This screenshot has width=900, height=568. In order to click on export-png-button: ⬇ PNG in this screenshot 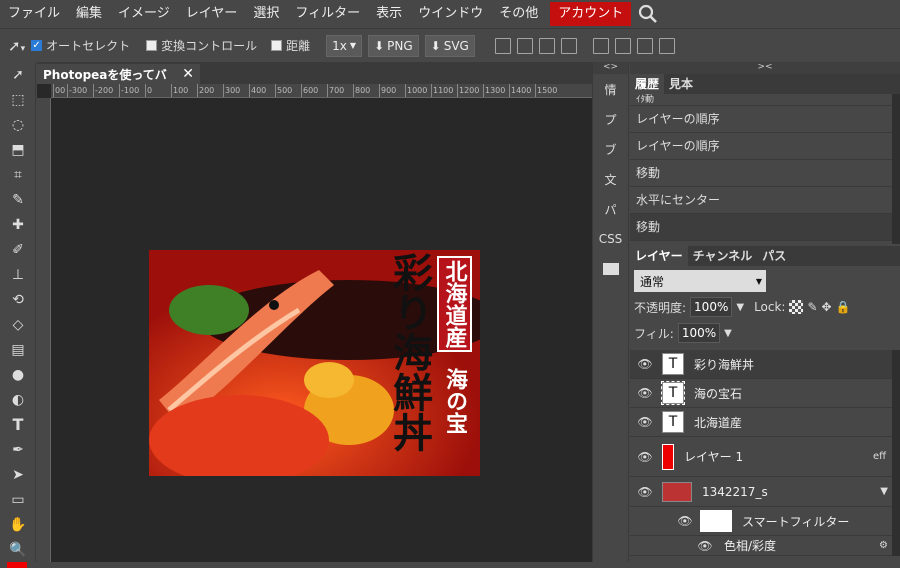, I will do `click(393, 45)`.